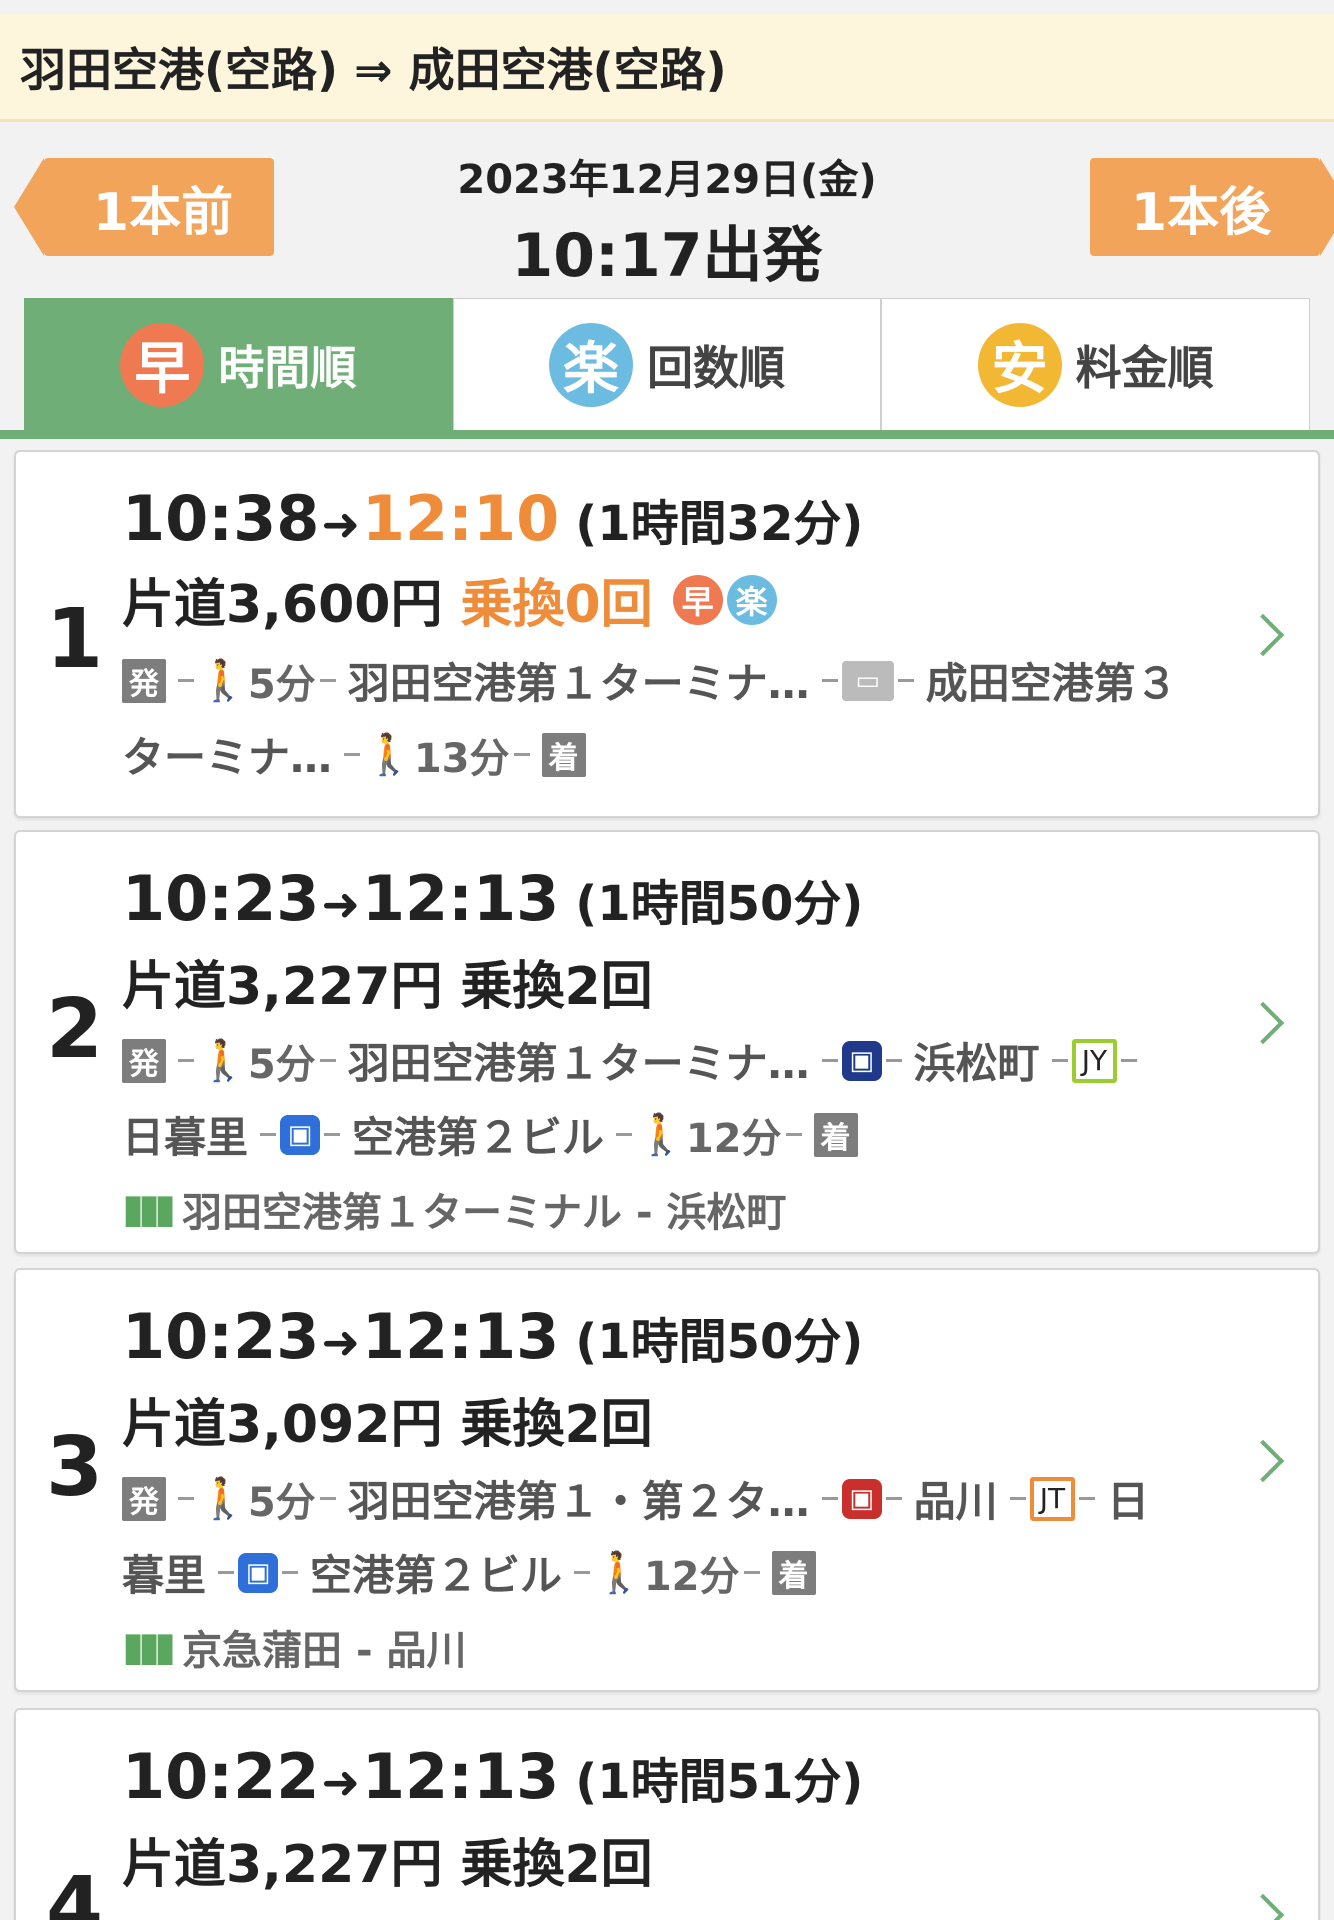 This screenshot has height=1920, width=1334. I want to click on station: 日暮里, so click(185, 1137).